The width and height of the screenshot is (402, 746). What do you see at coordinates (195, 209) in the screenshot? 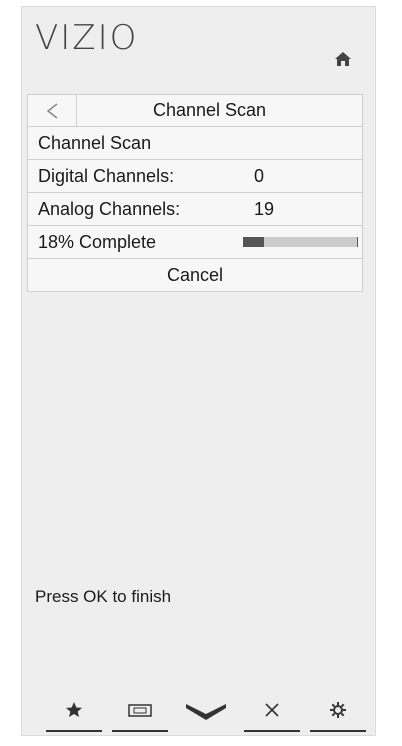
I see `menu-row-analog-channels: Analog Channels: 19` at bounding box center [195, 209].